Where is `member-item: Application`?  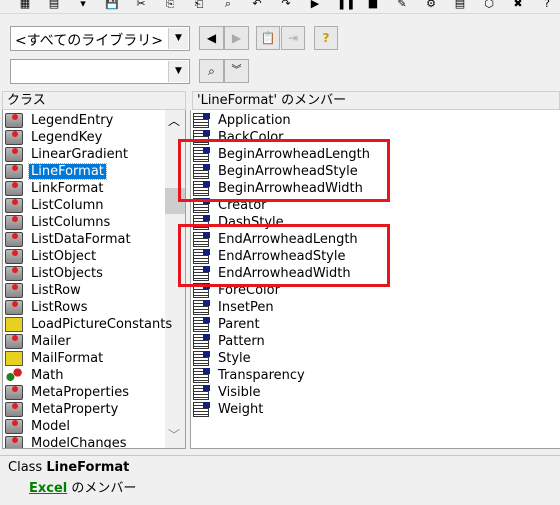
member-item: Application is located at coordinates (243, 120).